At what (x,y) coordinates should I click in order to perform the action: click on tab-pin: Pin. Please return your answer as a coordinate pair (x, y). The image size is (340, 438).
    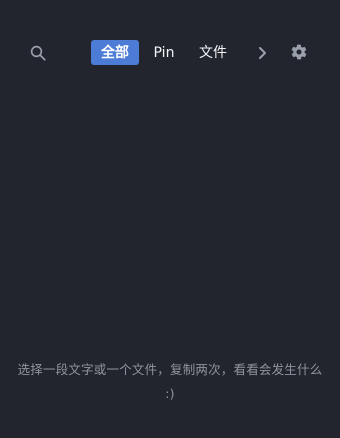
    Looking at the image, I should click on (164, 52).